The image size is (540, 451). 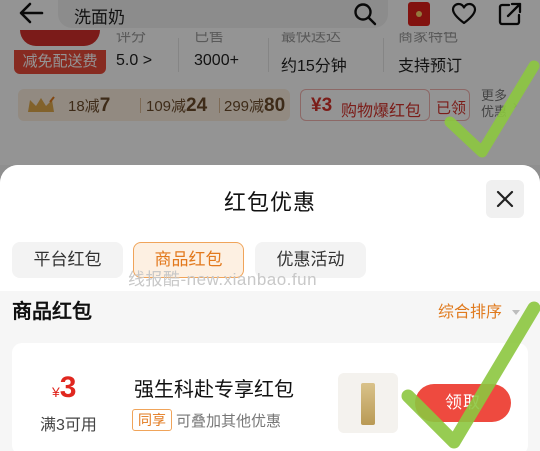 I want to click on stack-note: 可叠加其他优惠, so click(x=229, y=421).